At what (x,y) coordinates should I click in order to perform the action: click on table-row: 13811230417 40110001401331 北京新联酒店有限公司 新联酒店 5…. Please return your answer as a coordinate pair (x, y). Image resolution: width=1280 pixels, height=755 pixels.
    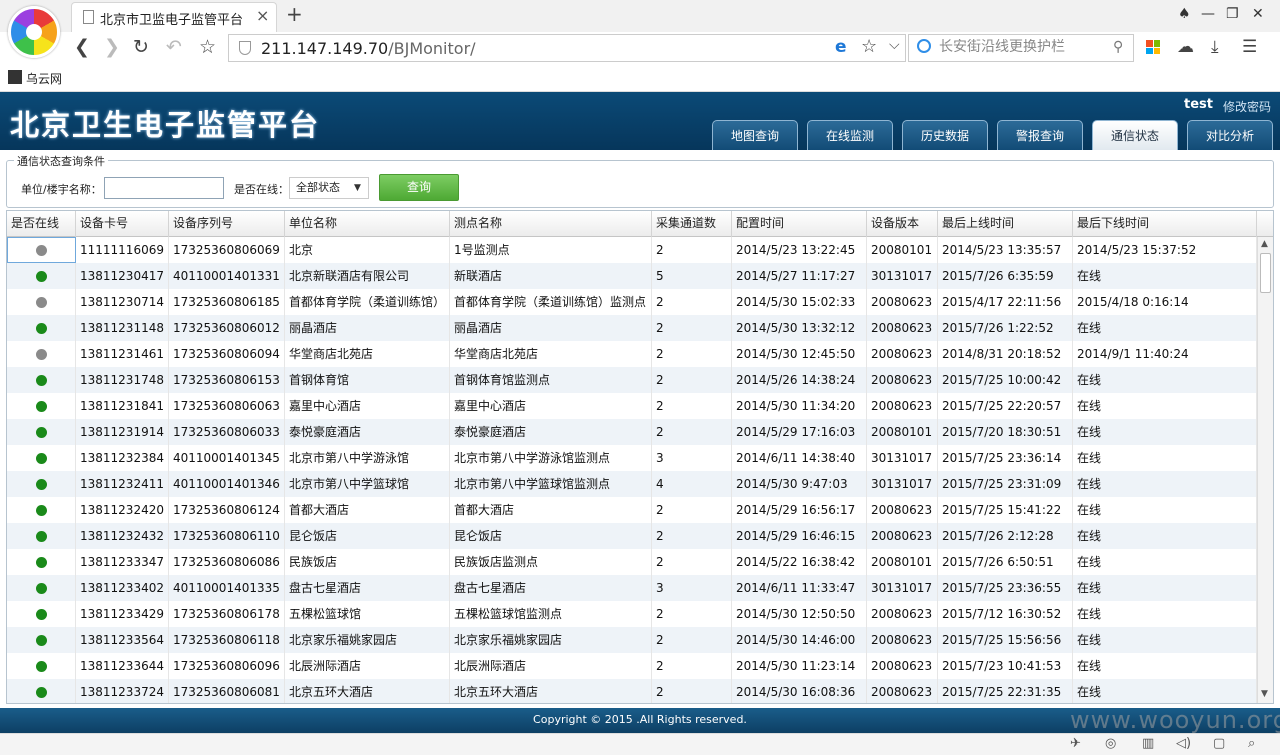
    Looking at the image, I should click on (632, 276).